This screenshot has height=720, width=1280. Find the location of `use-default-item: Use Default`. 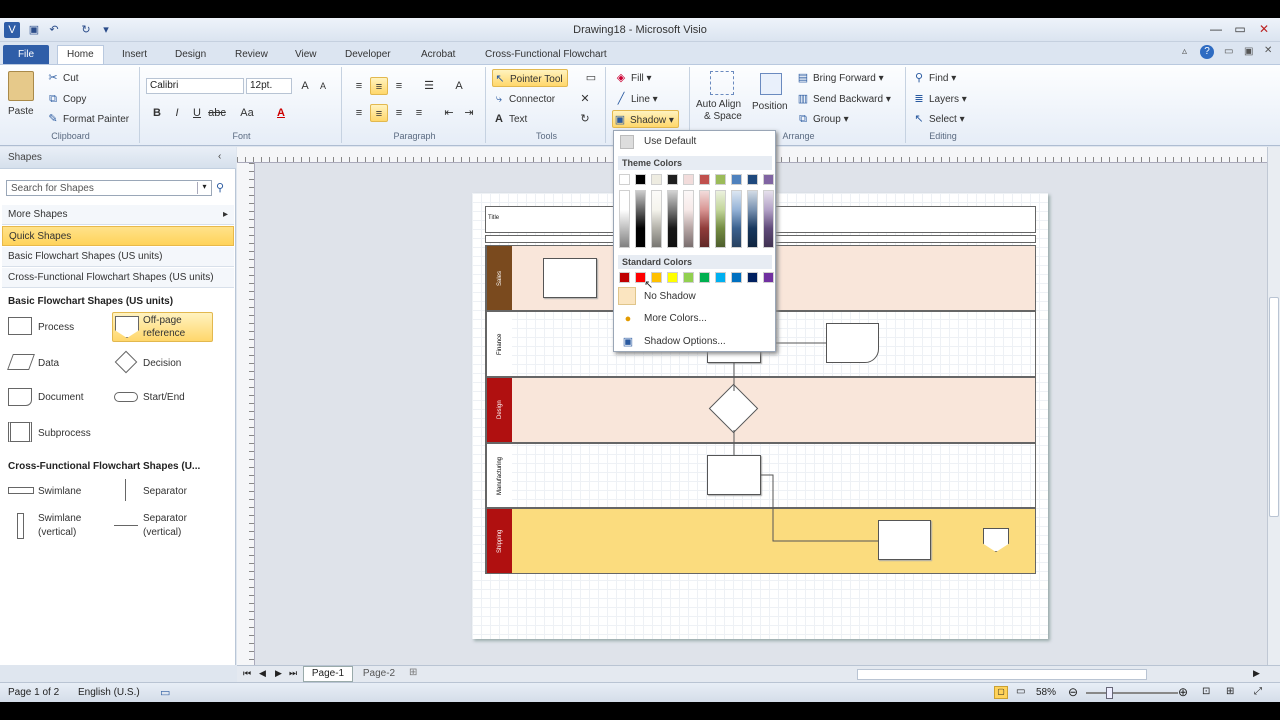

use-default-item: Use Default is located at coordinates (670, 142).